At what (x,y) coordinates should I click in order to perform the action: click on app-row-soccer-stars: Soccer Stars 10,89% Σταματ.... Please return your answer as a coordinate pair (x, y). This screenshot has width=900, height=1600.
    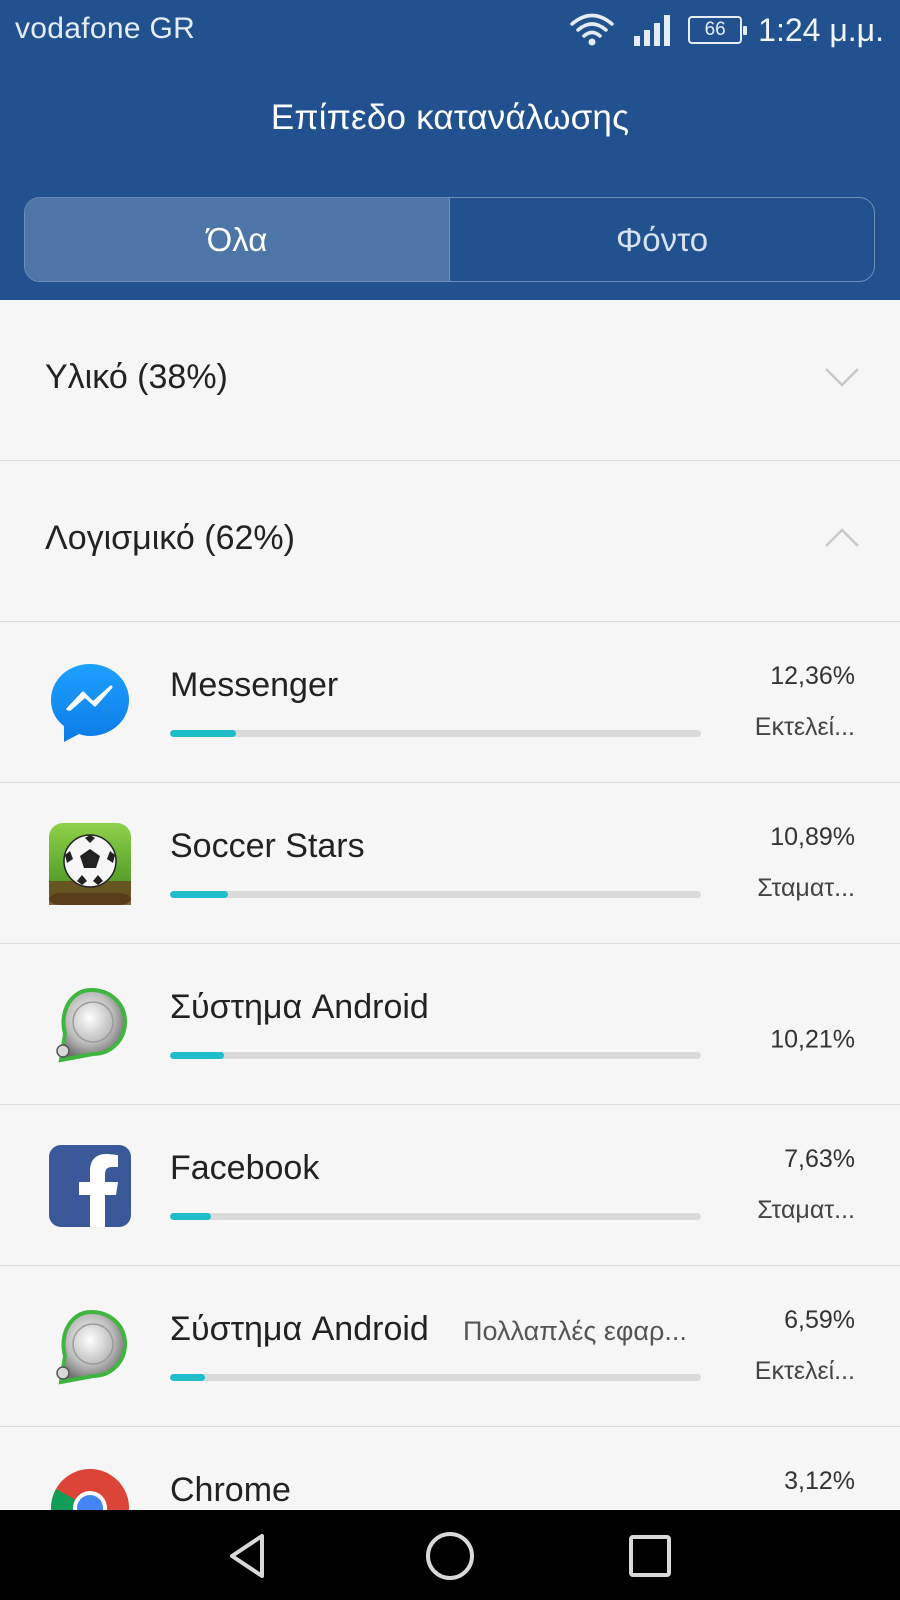
    Looking at the image, I should click on (450, 863).